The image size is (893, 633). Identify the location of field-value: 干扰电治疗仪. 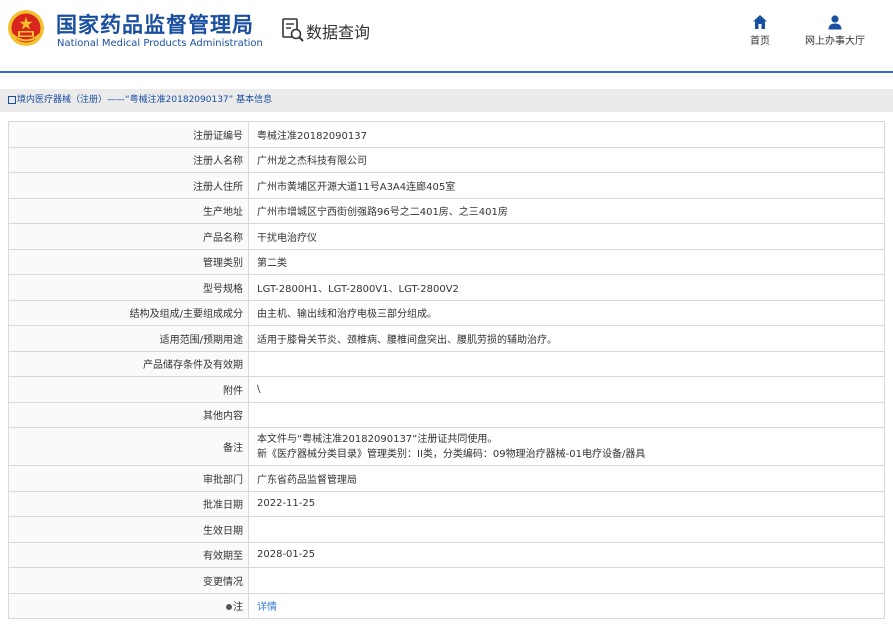
(566, 236).